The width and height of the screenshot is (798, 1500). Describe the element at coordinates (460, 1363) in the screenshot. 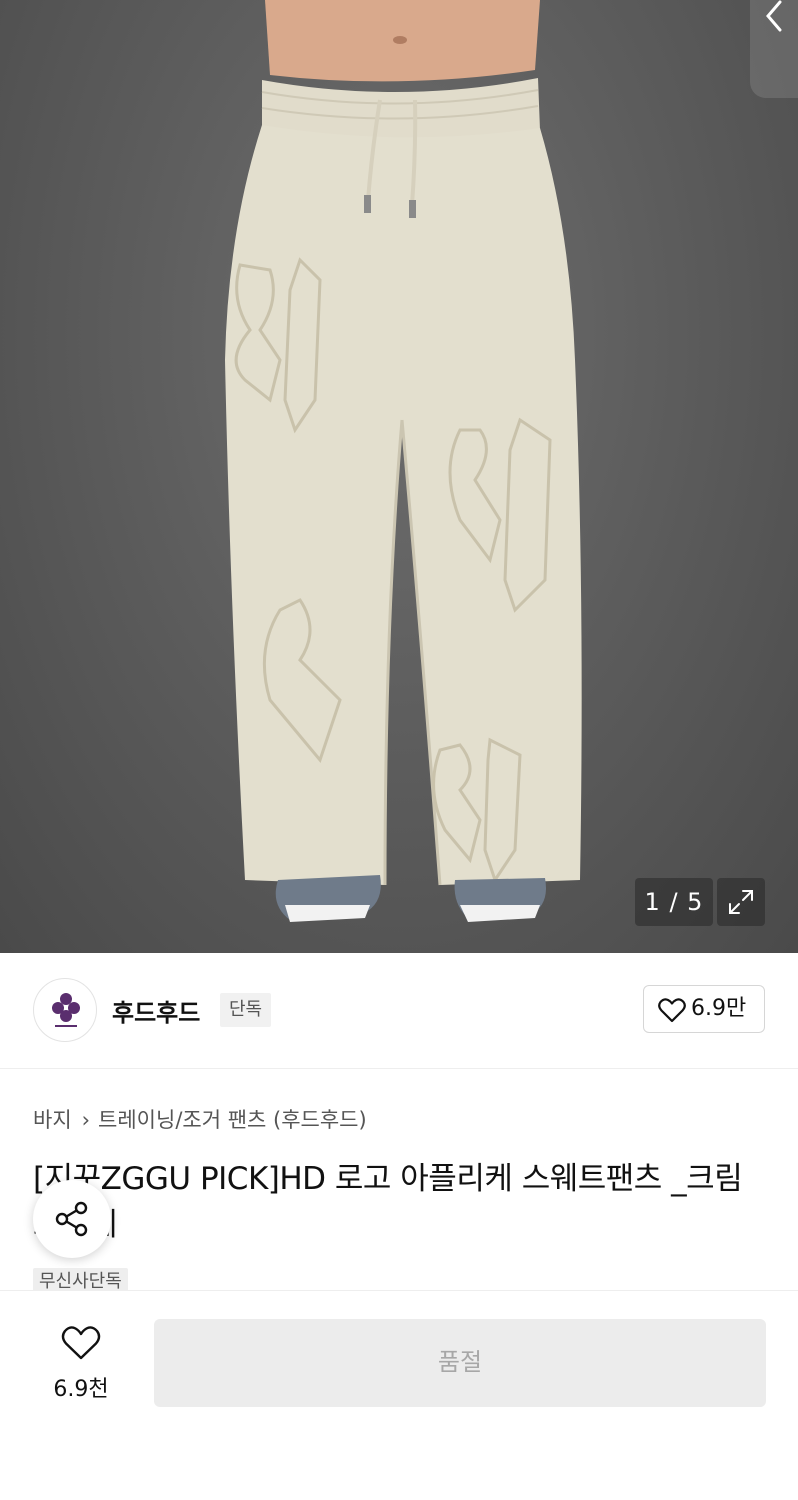

I see `soldout-button: 품절` at that location.